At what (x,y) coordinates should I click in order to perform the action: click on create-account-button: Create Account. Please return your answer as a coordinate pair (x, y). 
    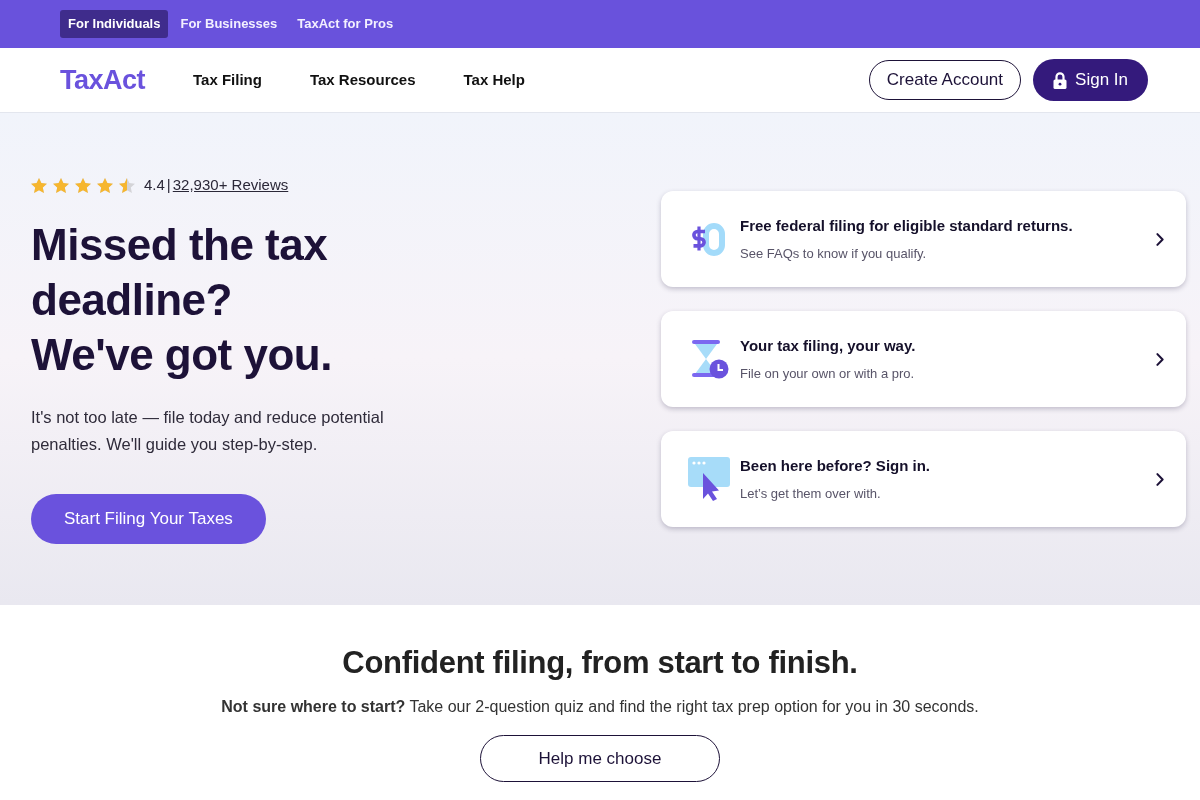
    Looking at the image, I should click on (945, 80).